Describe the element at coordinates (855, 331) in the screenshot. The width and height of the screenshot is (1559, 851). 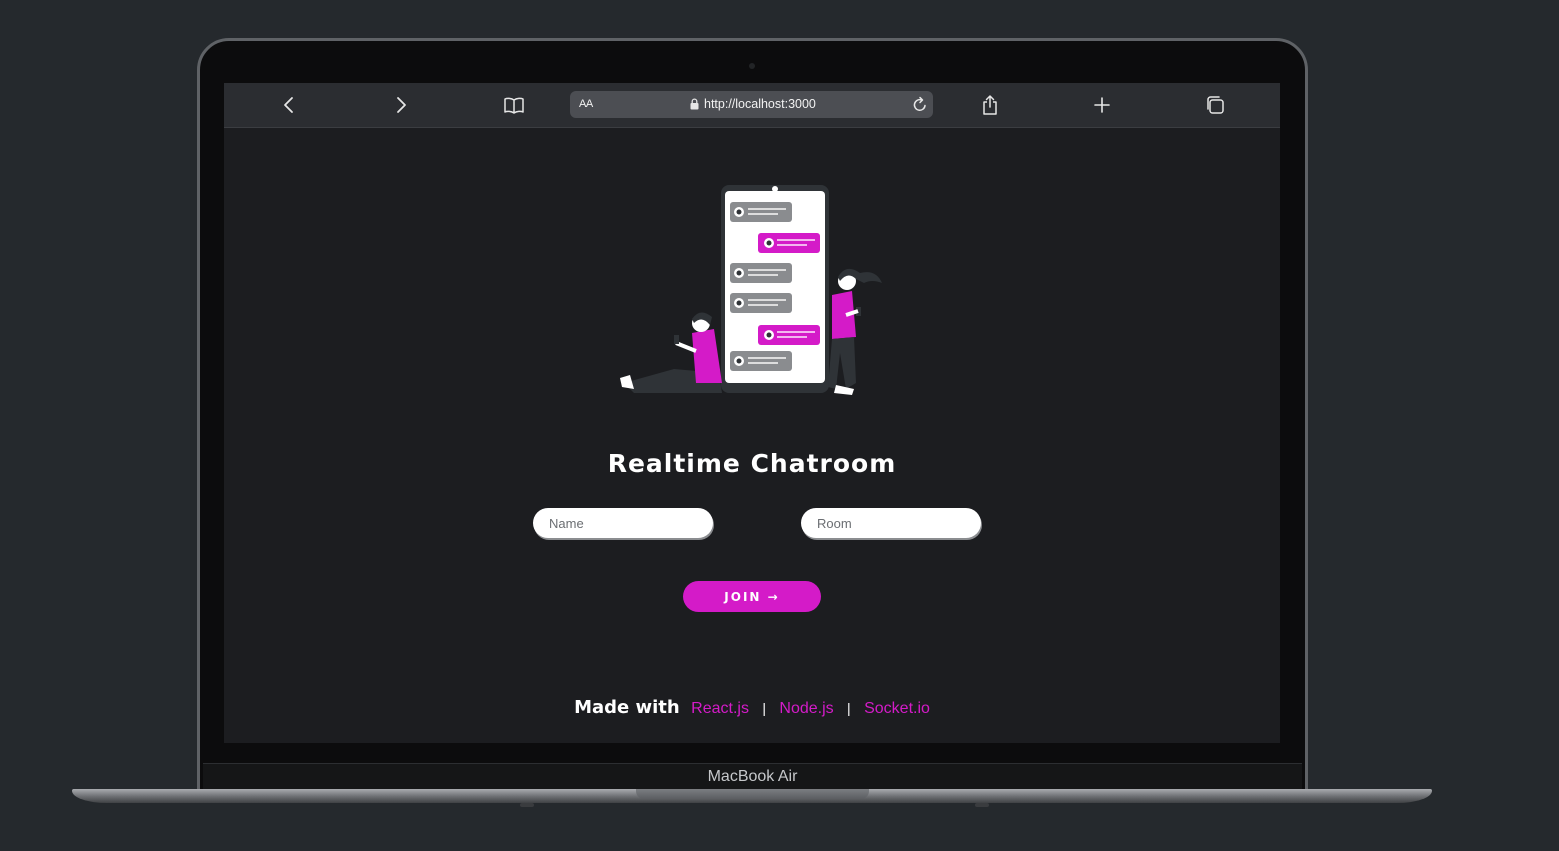
I see `standing-person` at that location.